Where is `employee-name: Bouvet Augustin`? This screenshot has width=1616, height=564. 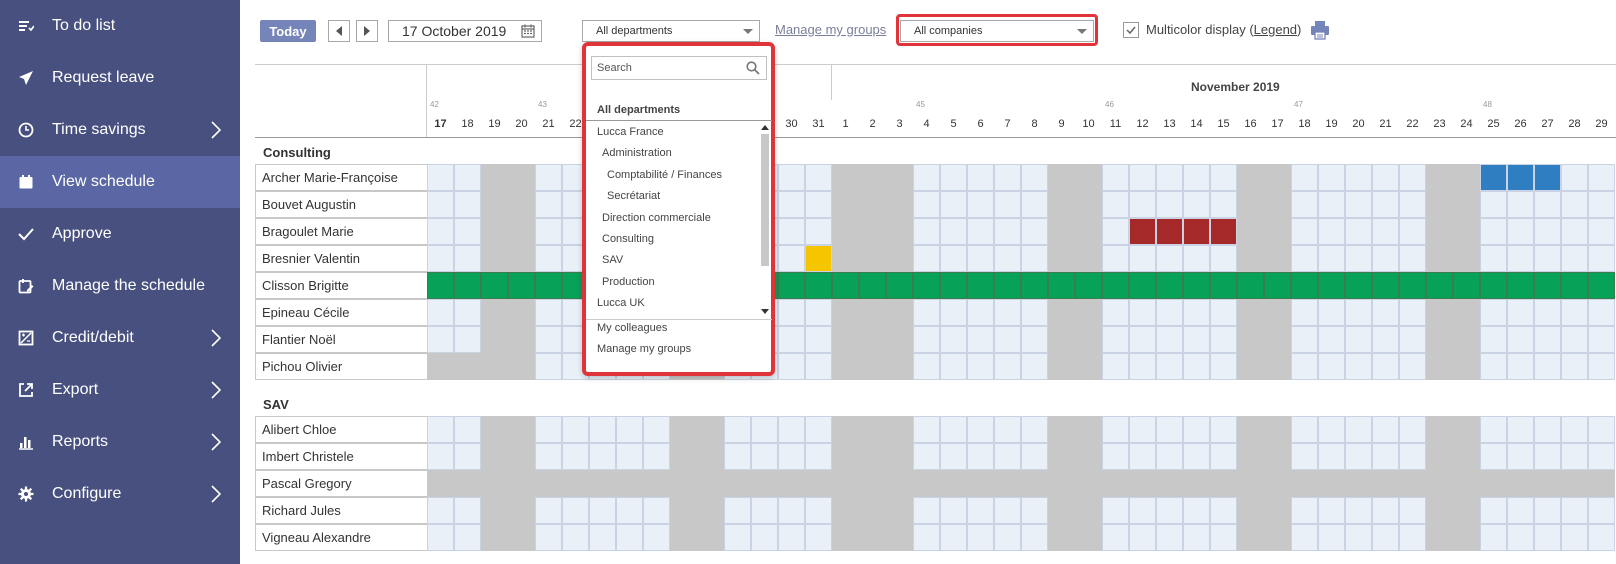
employee-name: Bouvet Augustin is located at coordinates (341, 204).